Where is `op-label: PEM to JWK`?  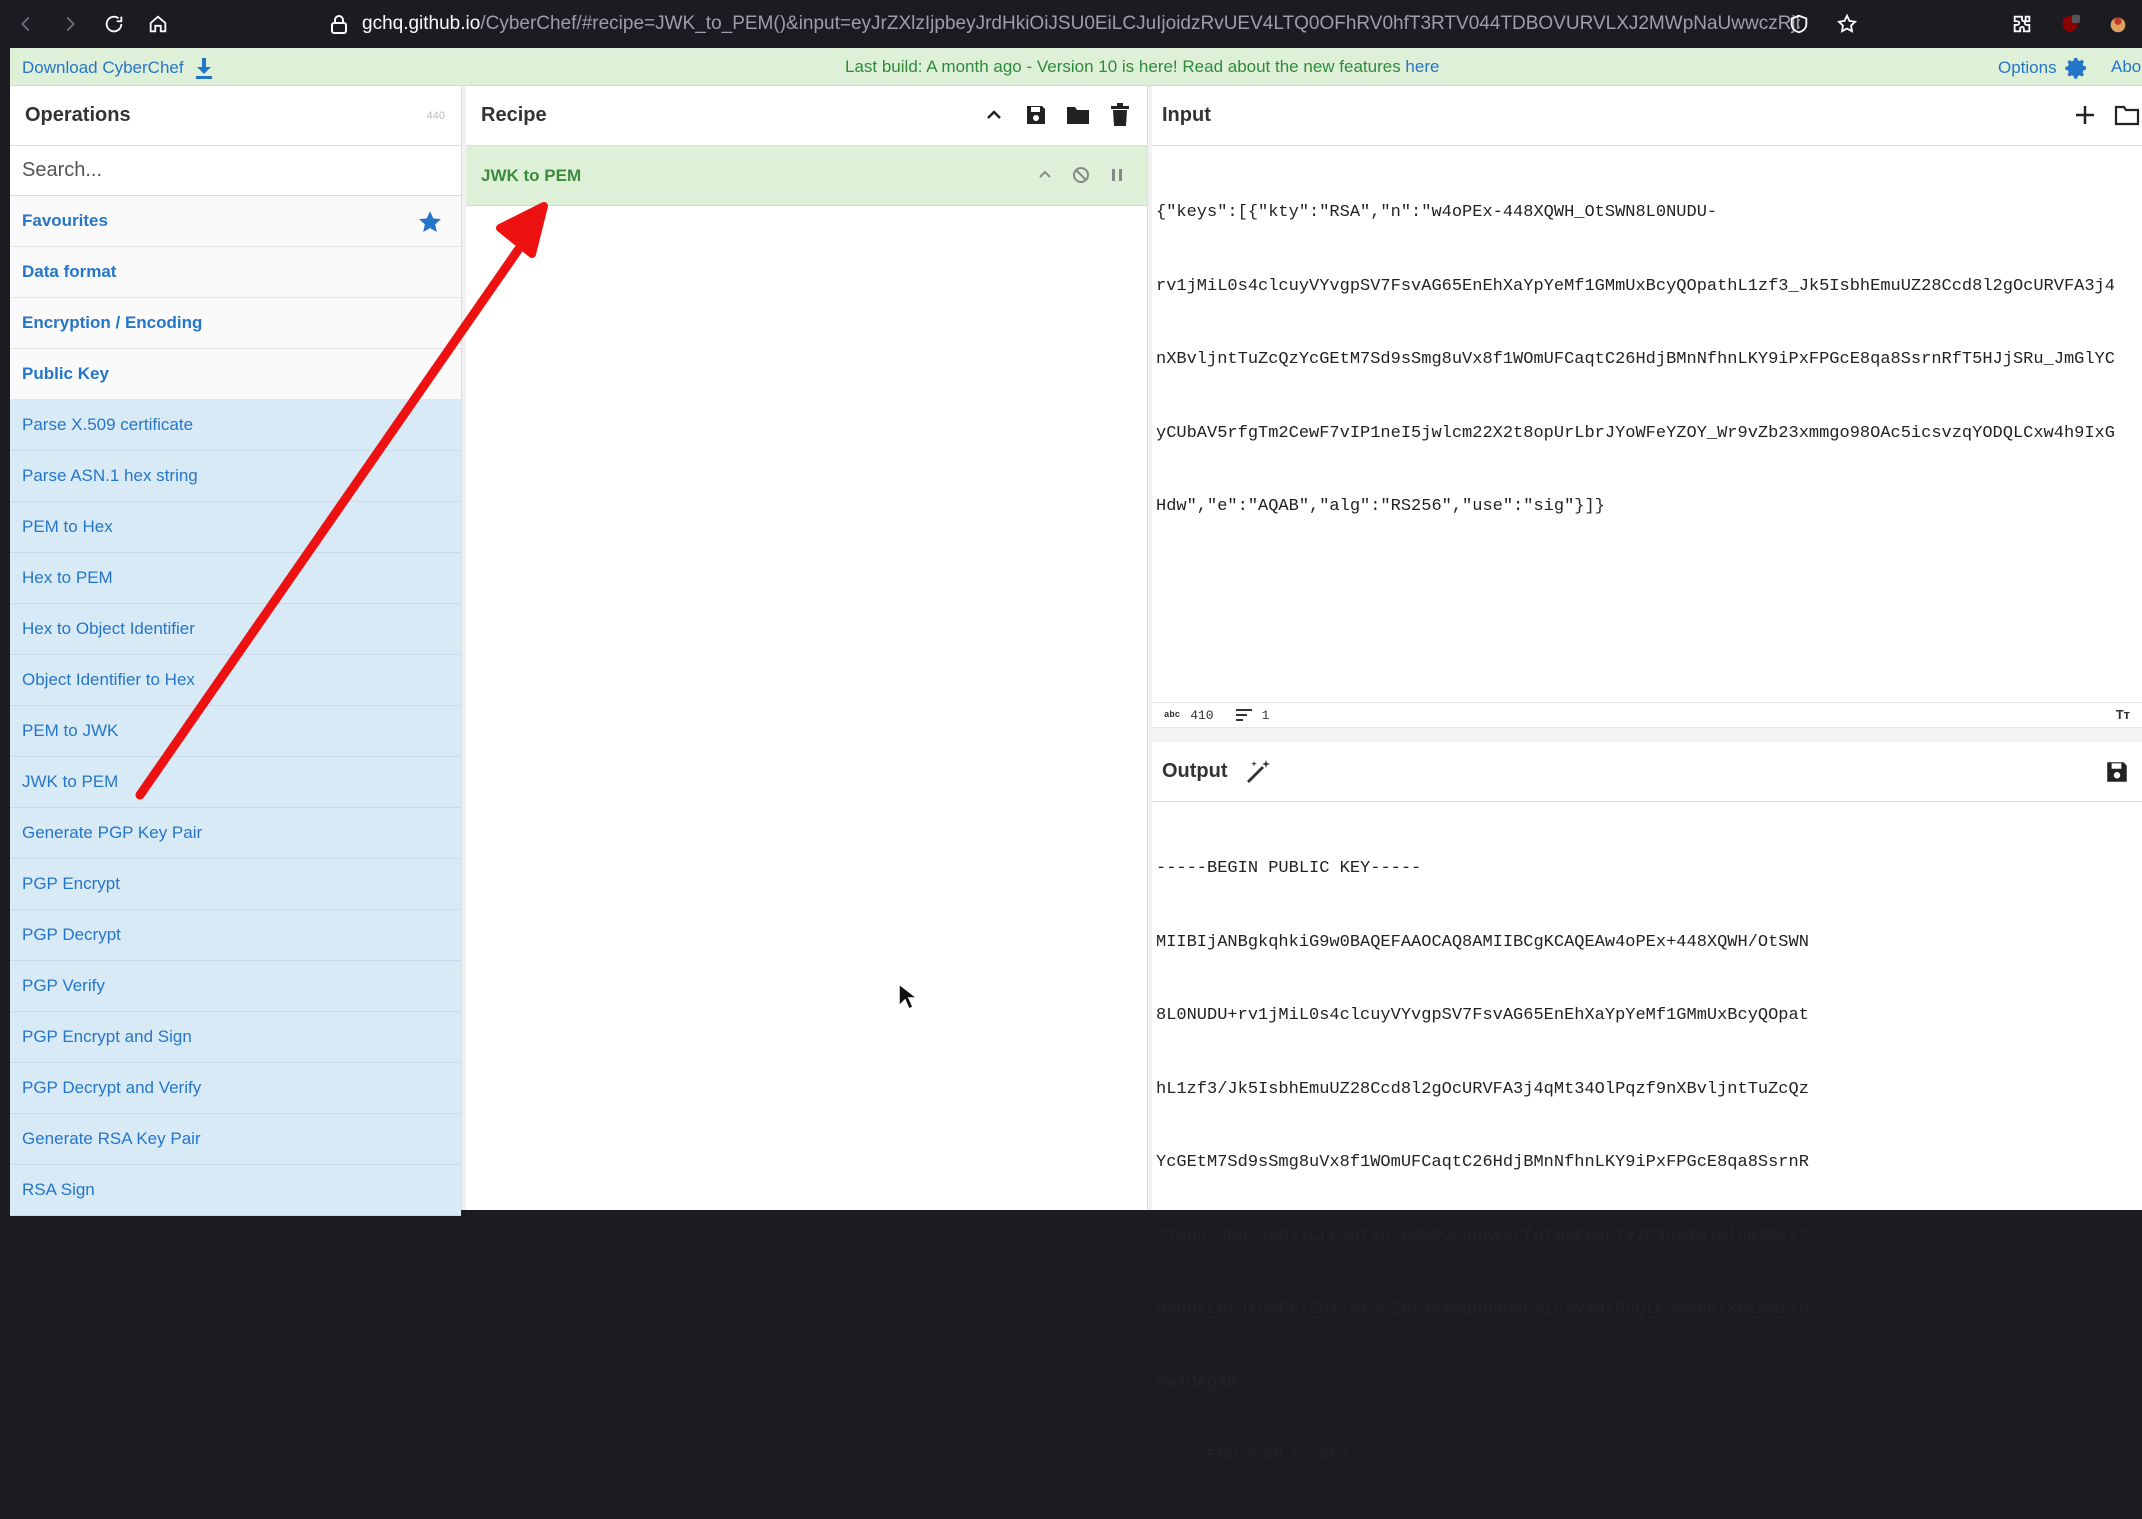
op-label: PEM to JWK is located at coordinates (70, 730).